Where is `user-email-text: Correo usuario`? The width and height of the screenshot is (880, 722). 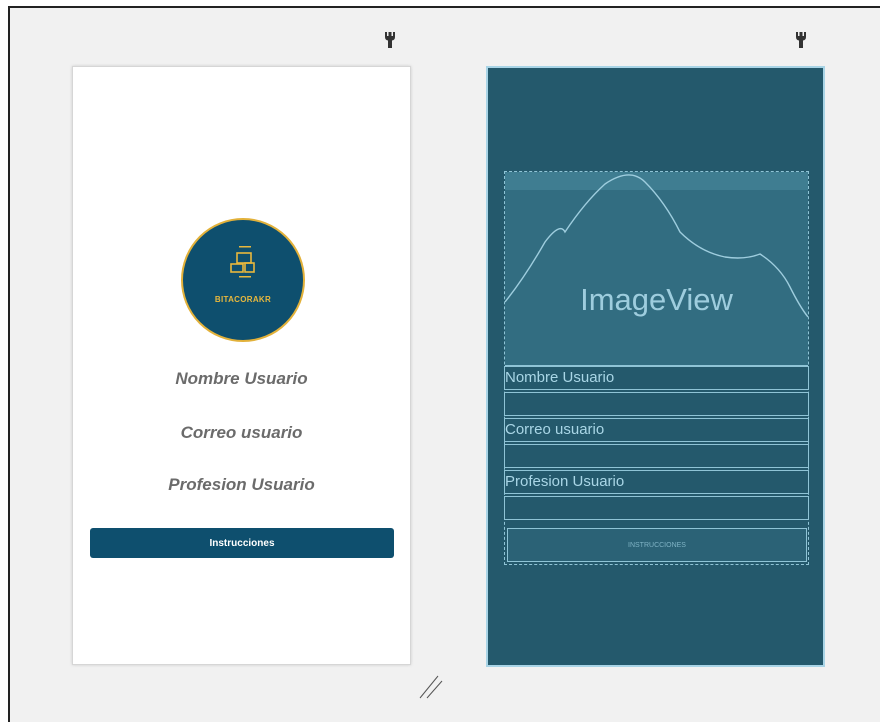
user-email-text: Correo usuario is located at coordinates (241, 432).